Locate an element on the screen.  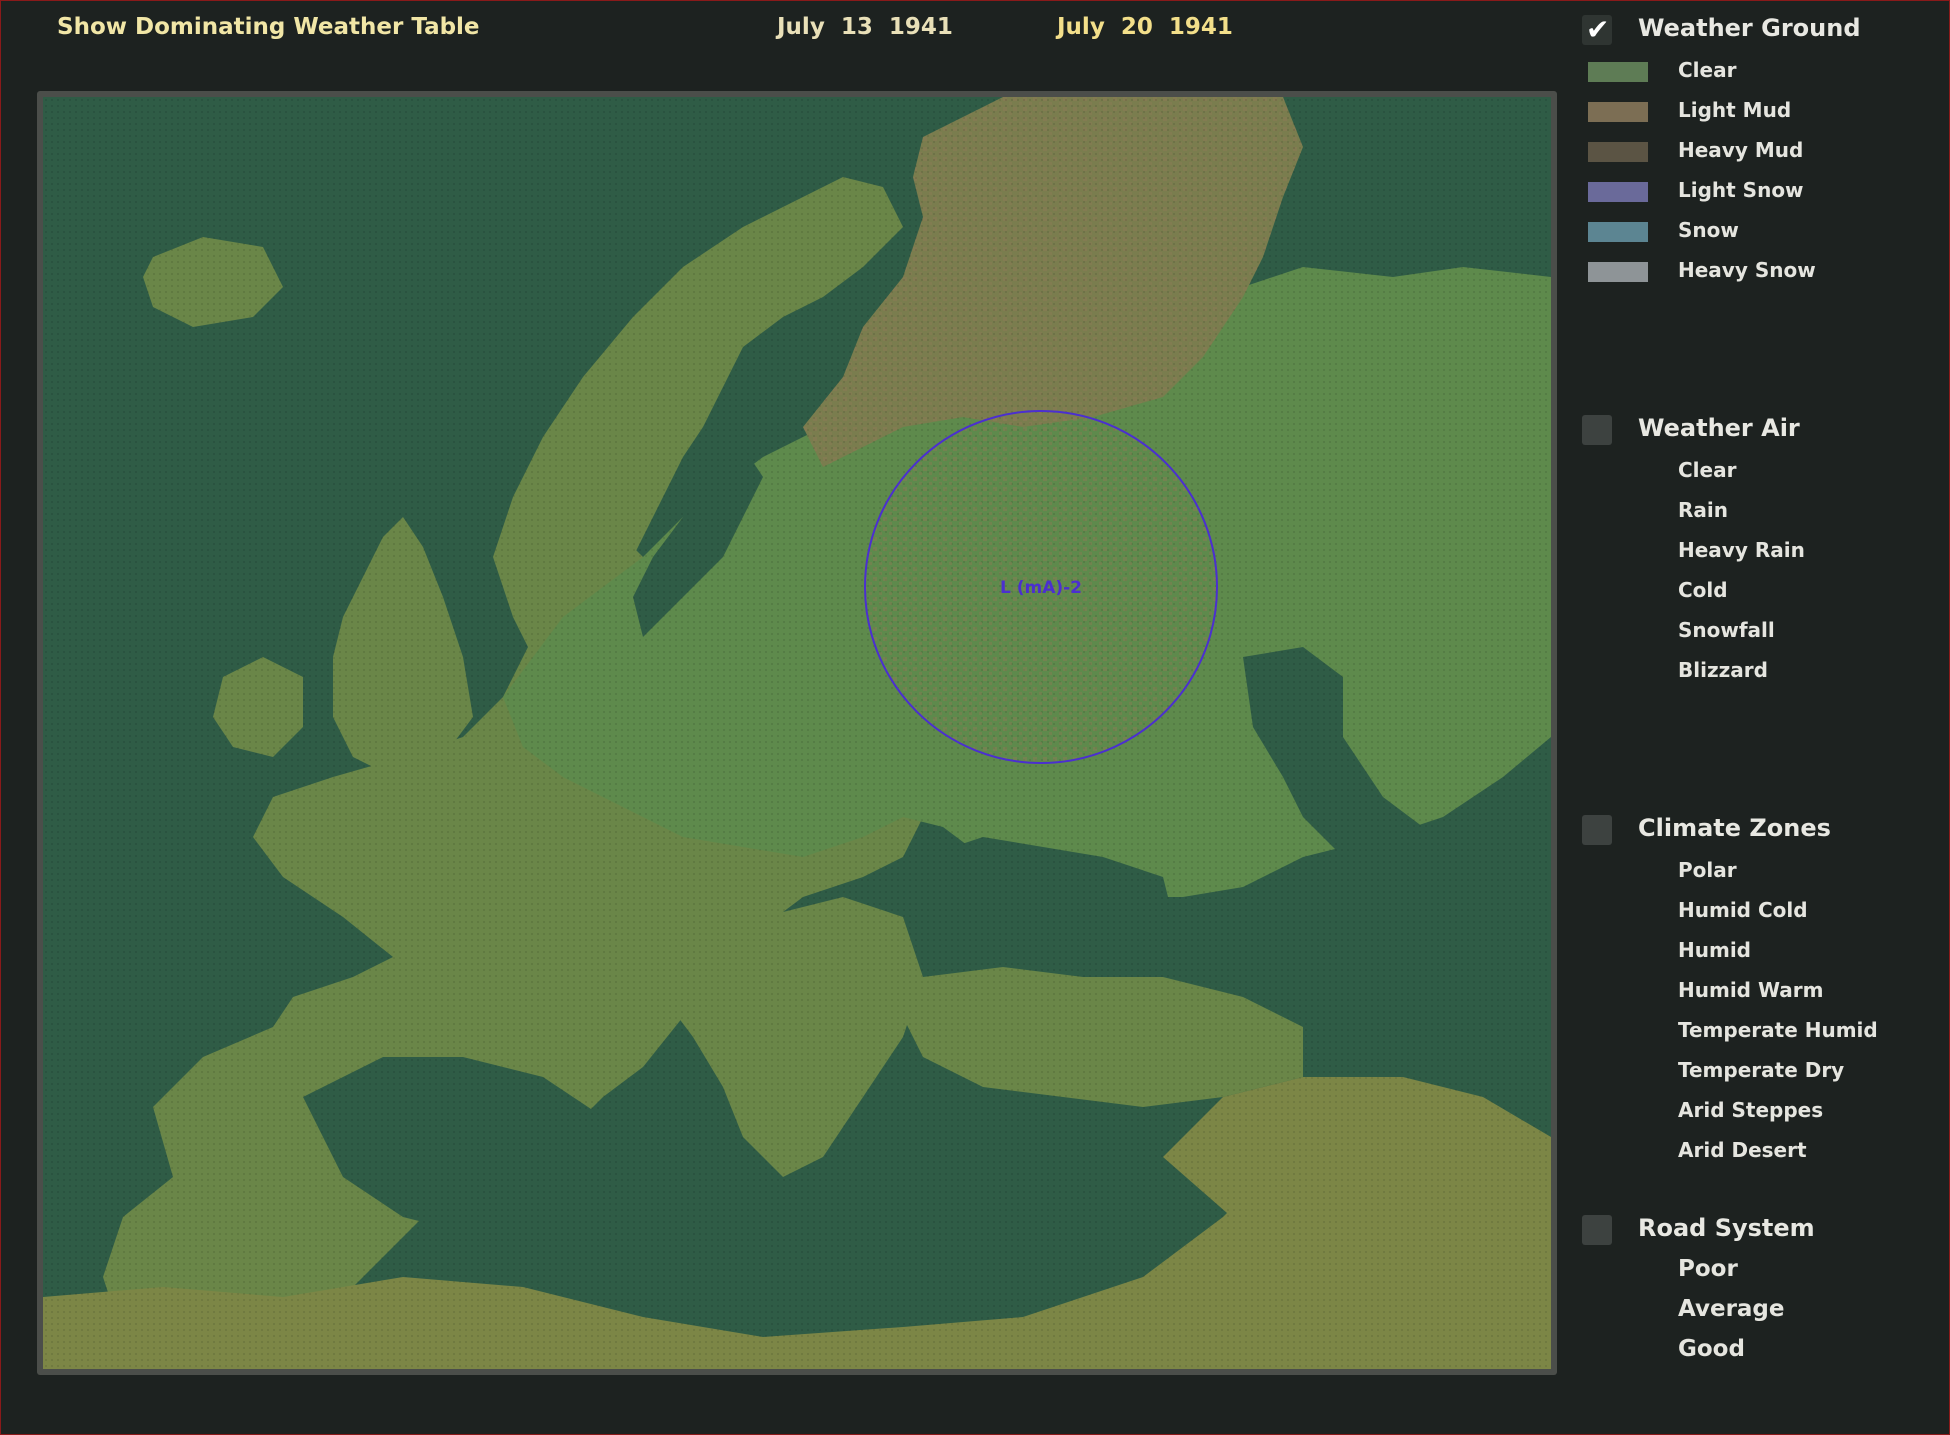
legend-item: Blizzard is located at coordinates (1763, 670).